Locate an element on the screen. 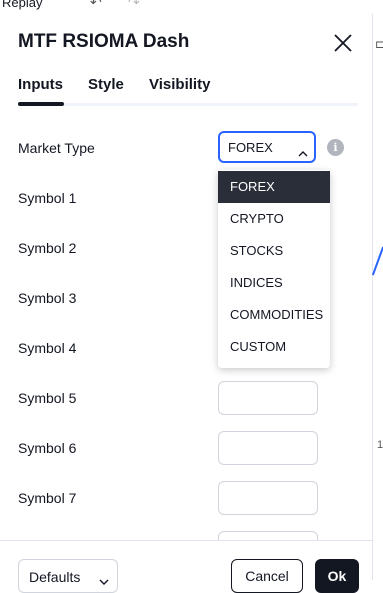 The height and width of the screenshot is (593, 383). chevron-up-icon is located at coordinates (303, 153).